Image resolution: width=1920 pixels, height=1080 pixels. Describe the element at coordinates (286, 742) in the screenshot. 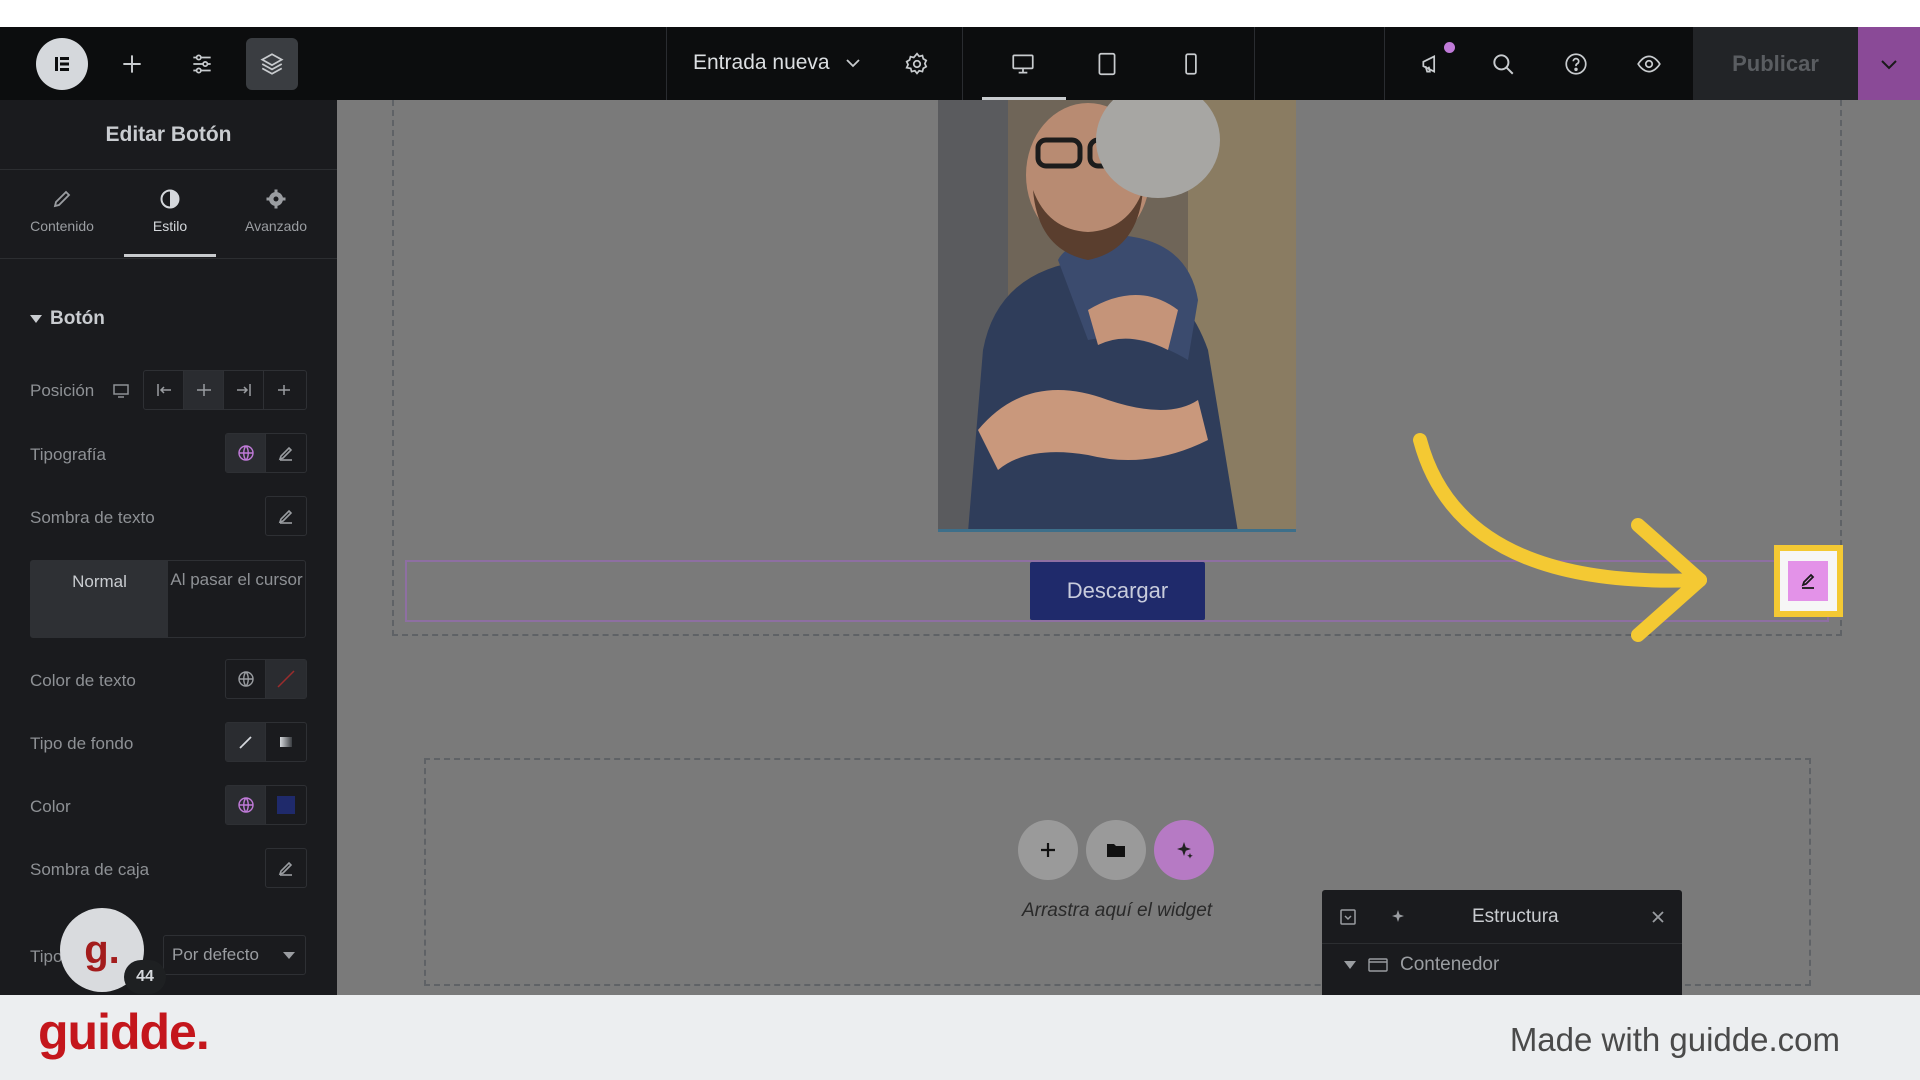

I see `gradient-icon` at that location.